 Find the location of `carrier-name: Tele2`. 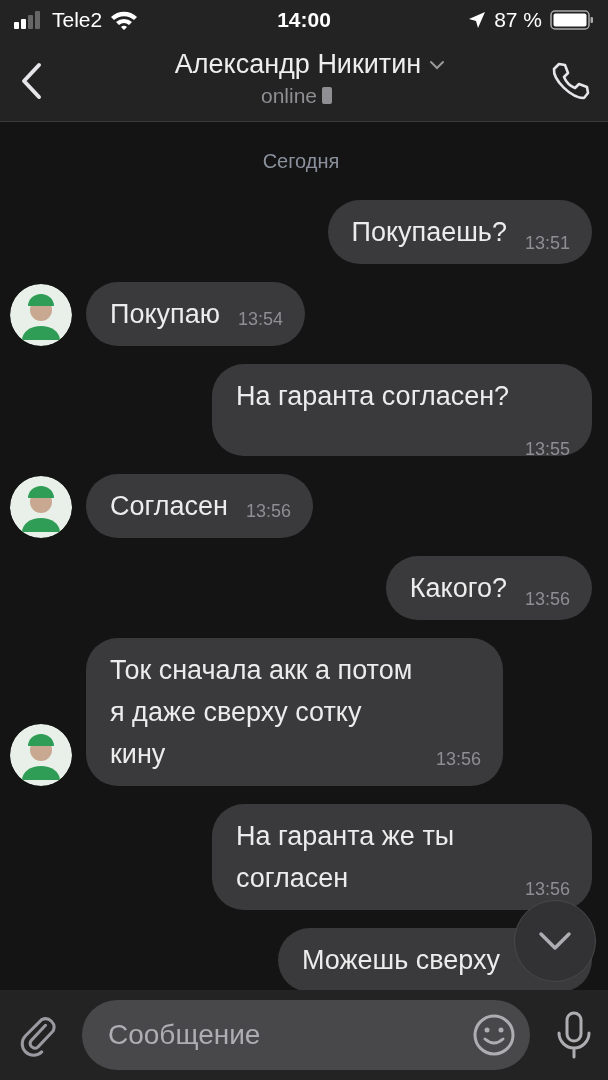

carrier-name: Tele2 is located at coordinates (77, 20).